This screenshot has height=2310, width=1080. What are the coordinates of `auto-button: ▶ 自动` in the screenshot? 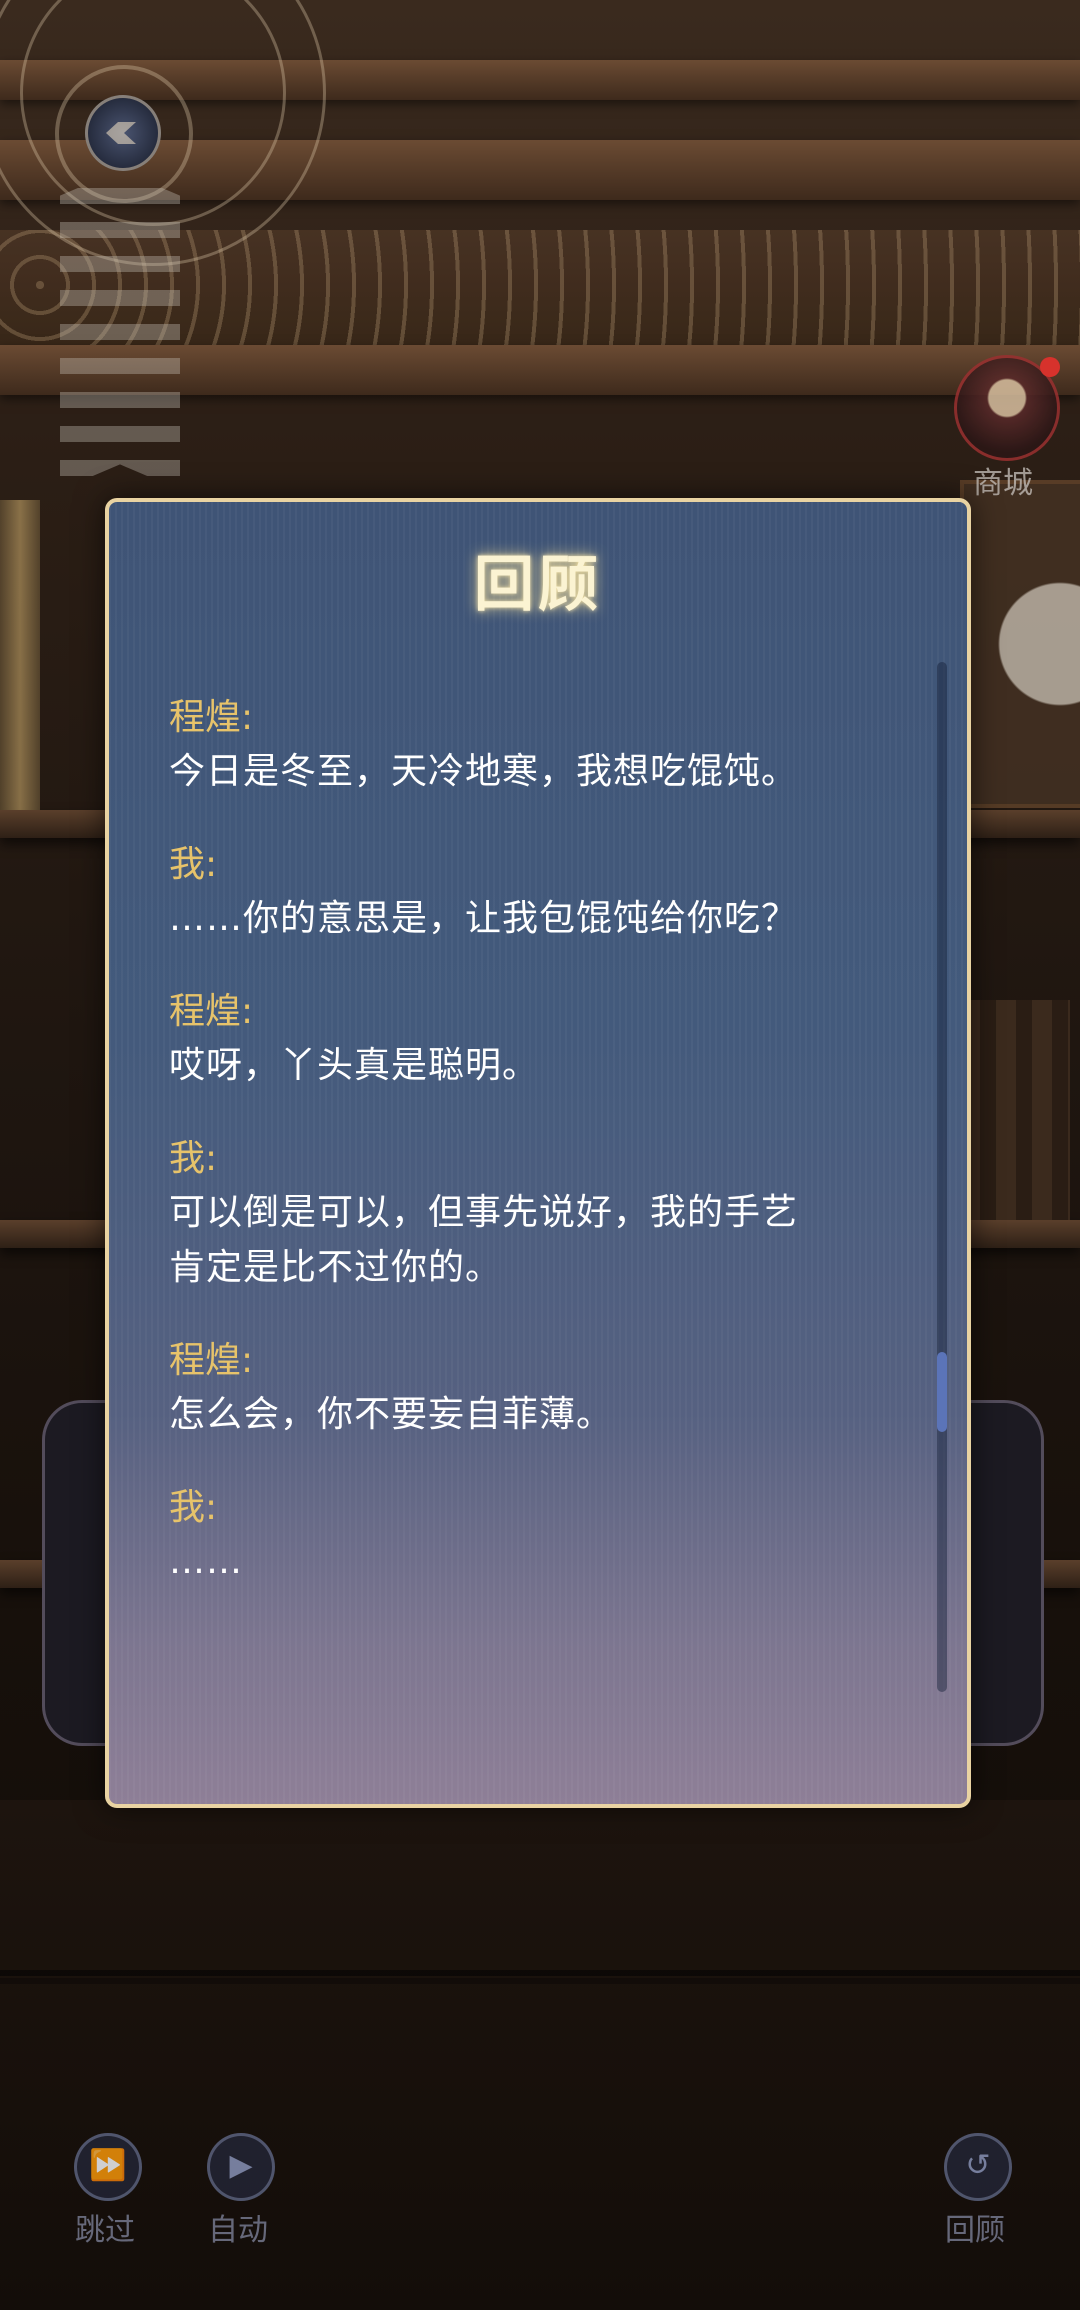 It's located at (240, 2193).